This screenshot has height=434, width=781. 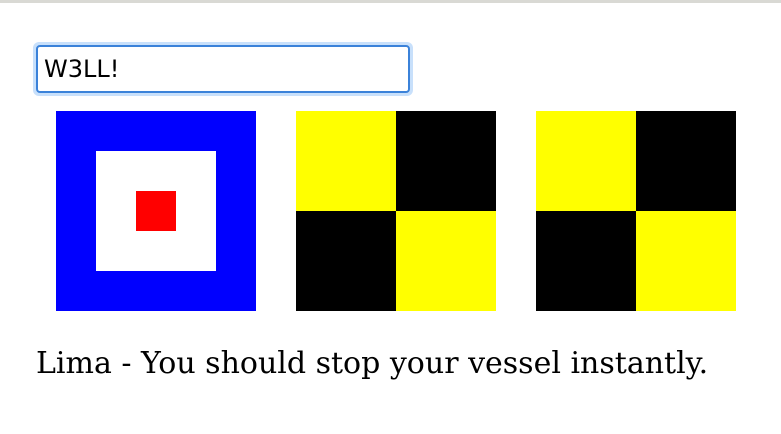 I want to click on flag-whiskey, so click(x=156, y=211).